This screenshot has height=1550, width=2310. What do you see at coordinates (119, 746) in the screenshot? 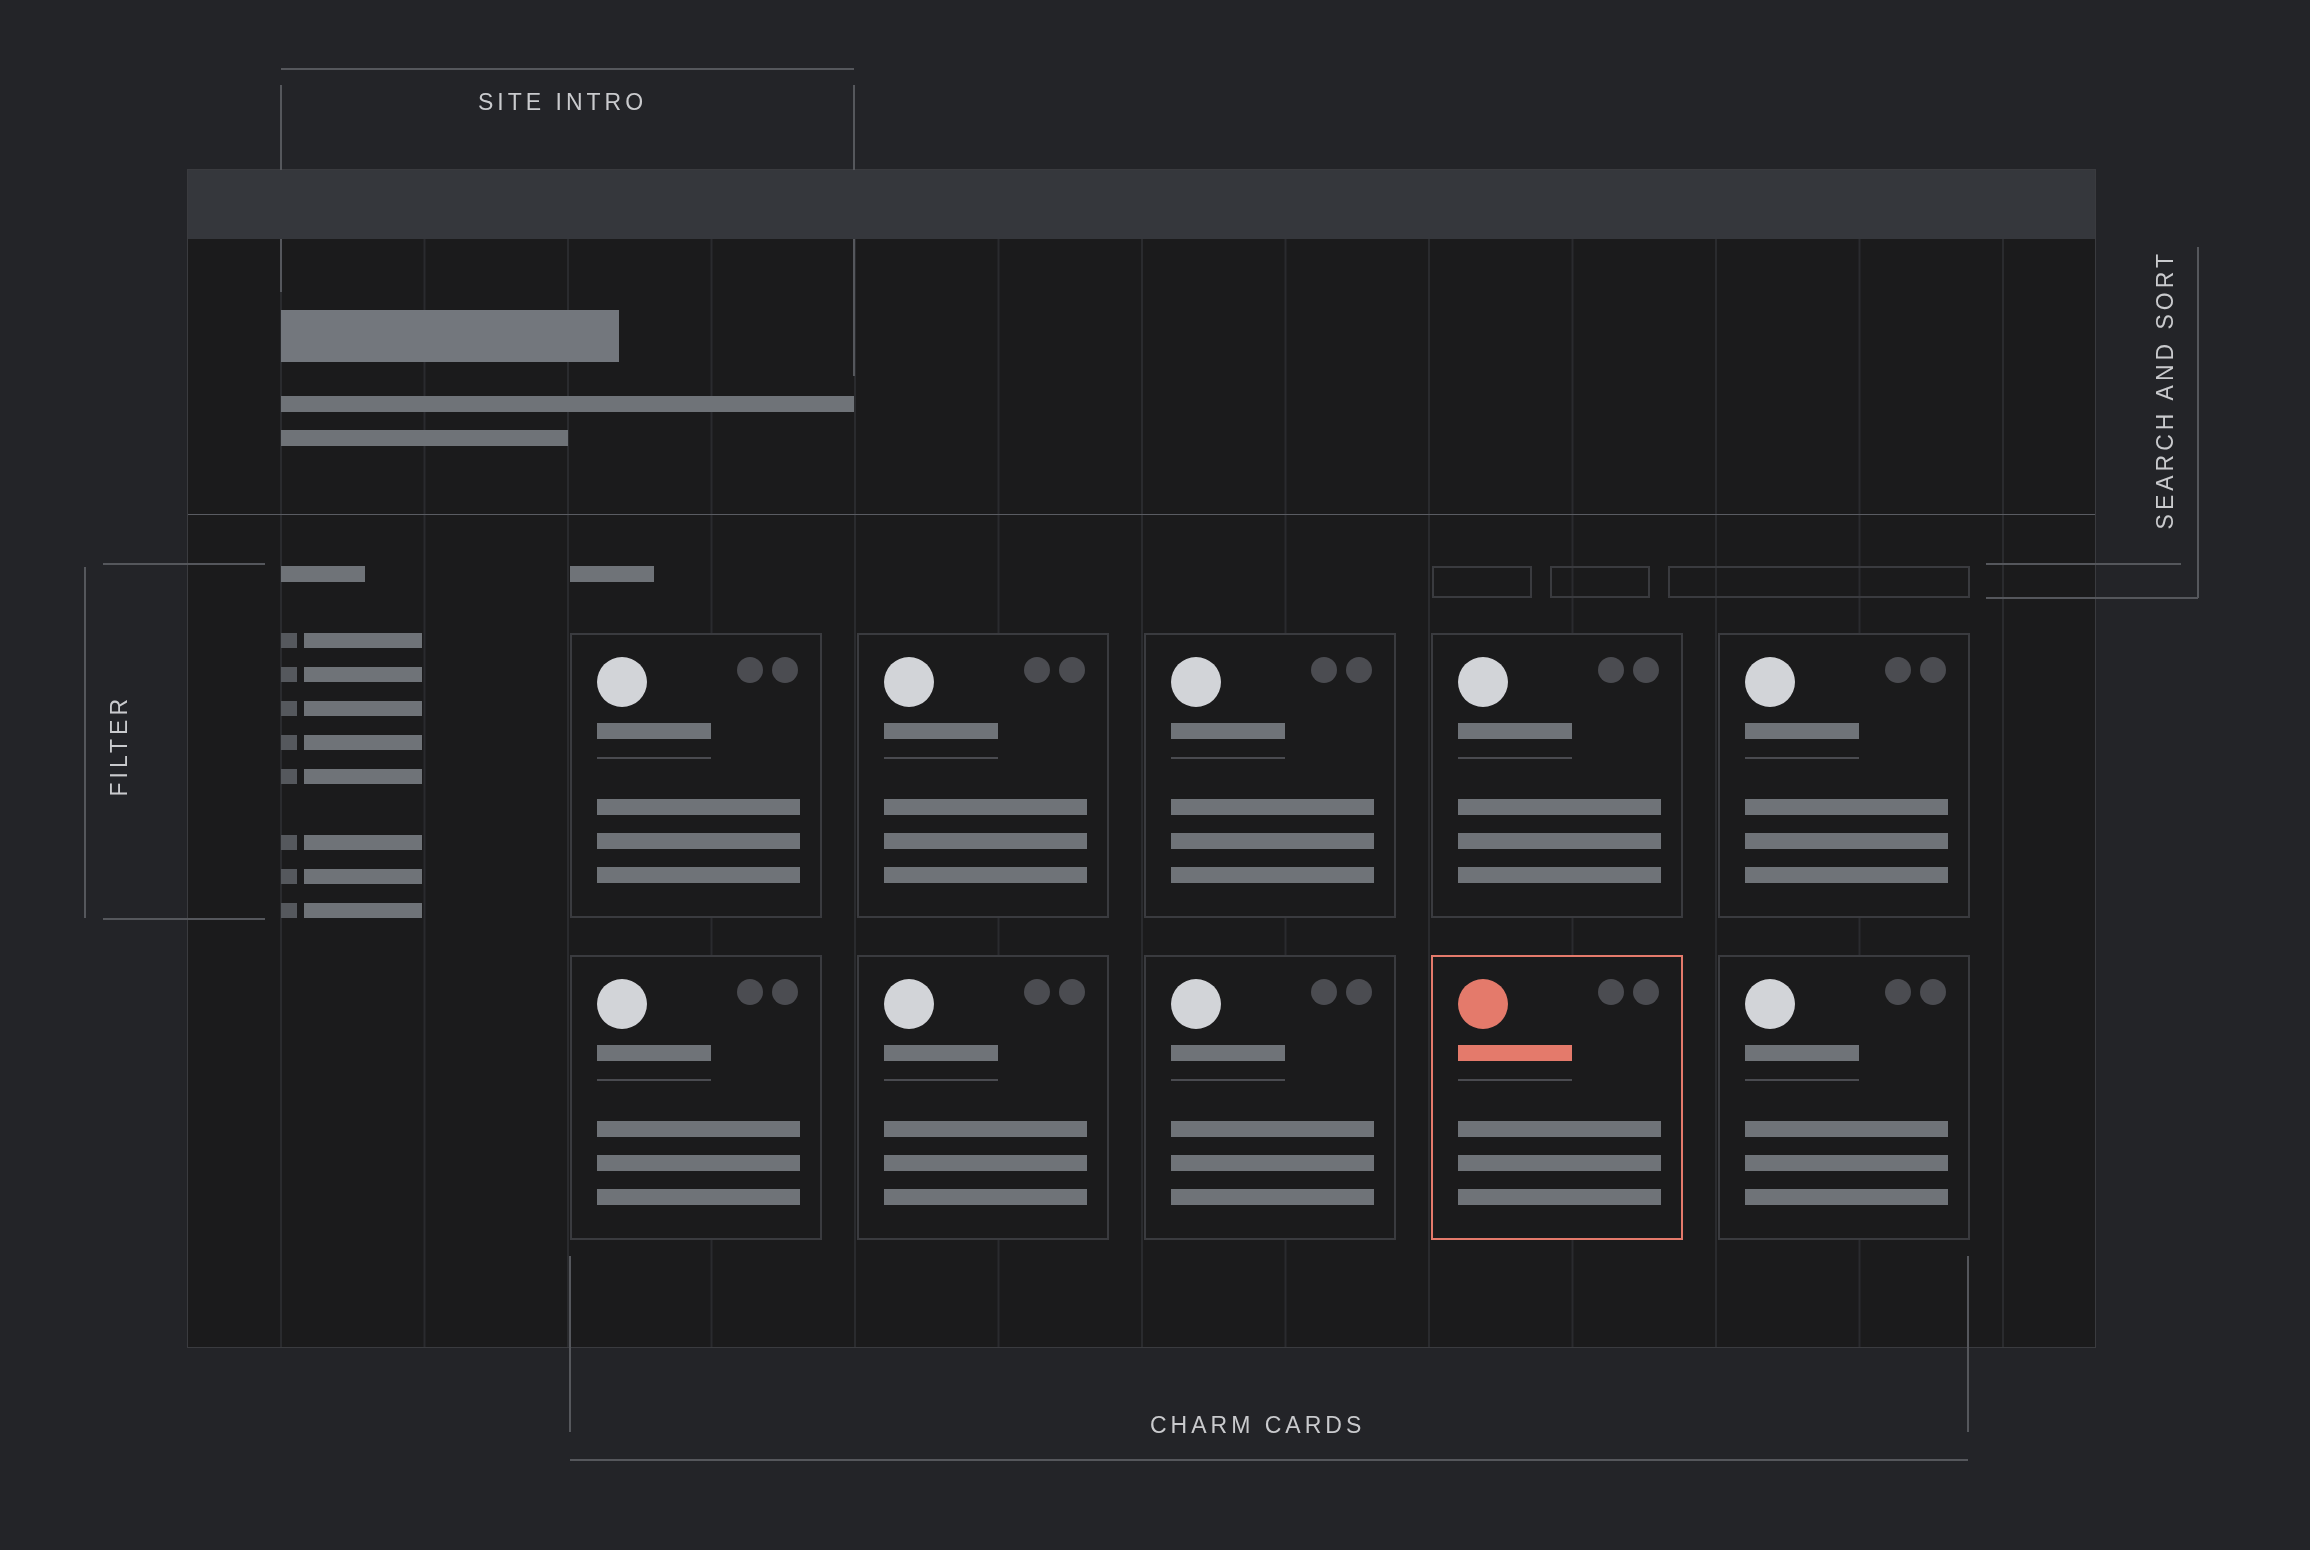
I see `annotation-label: FILTER` at bounding box center [119, 746].